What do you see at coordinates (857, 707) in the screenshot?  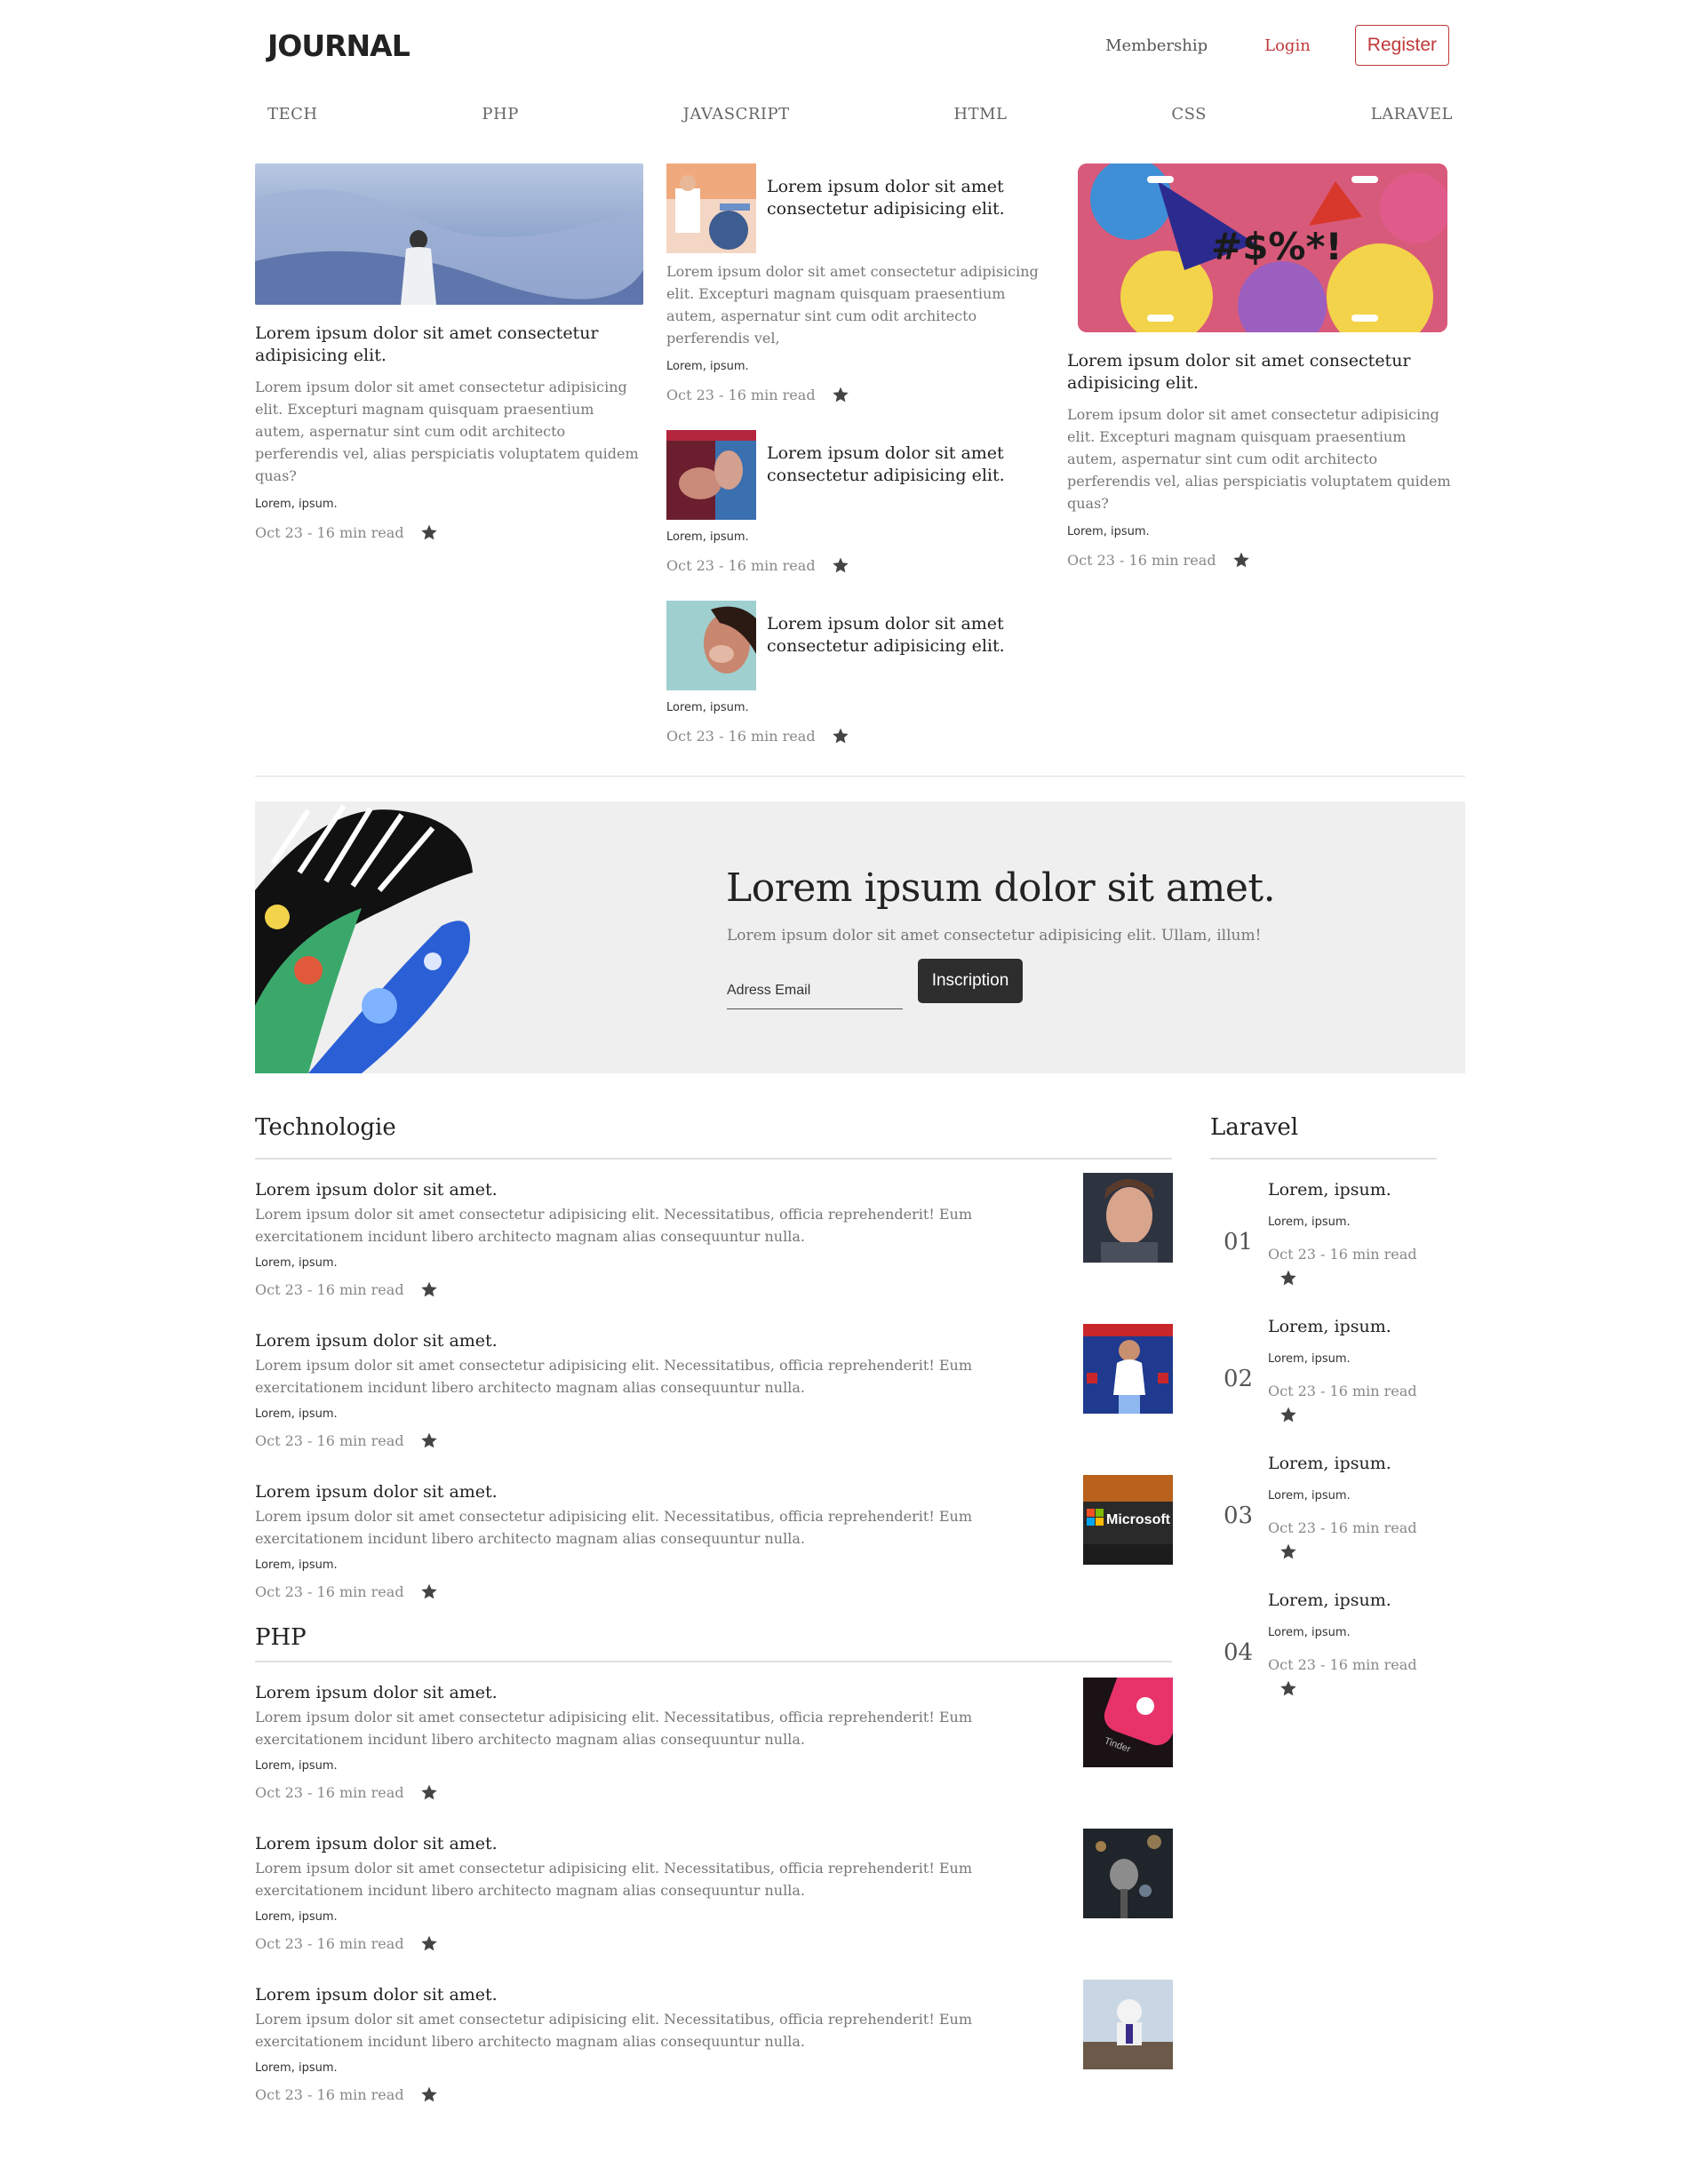 I see `middle-article-3-author: Lorem, ipsum.` at bounding box center [857, 707].